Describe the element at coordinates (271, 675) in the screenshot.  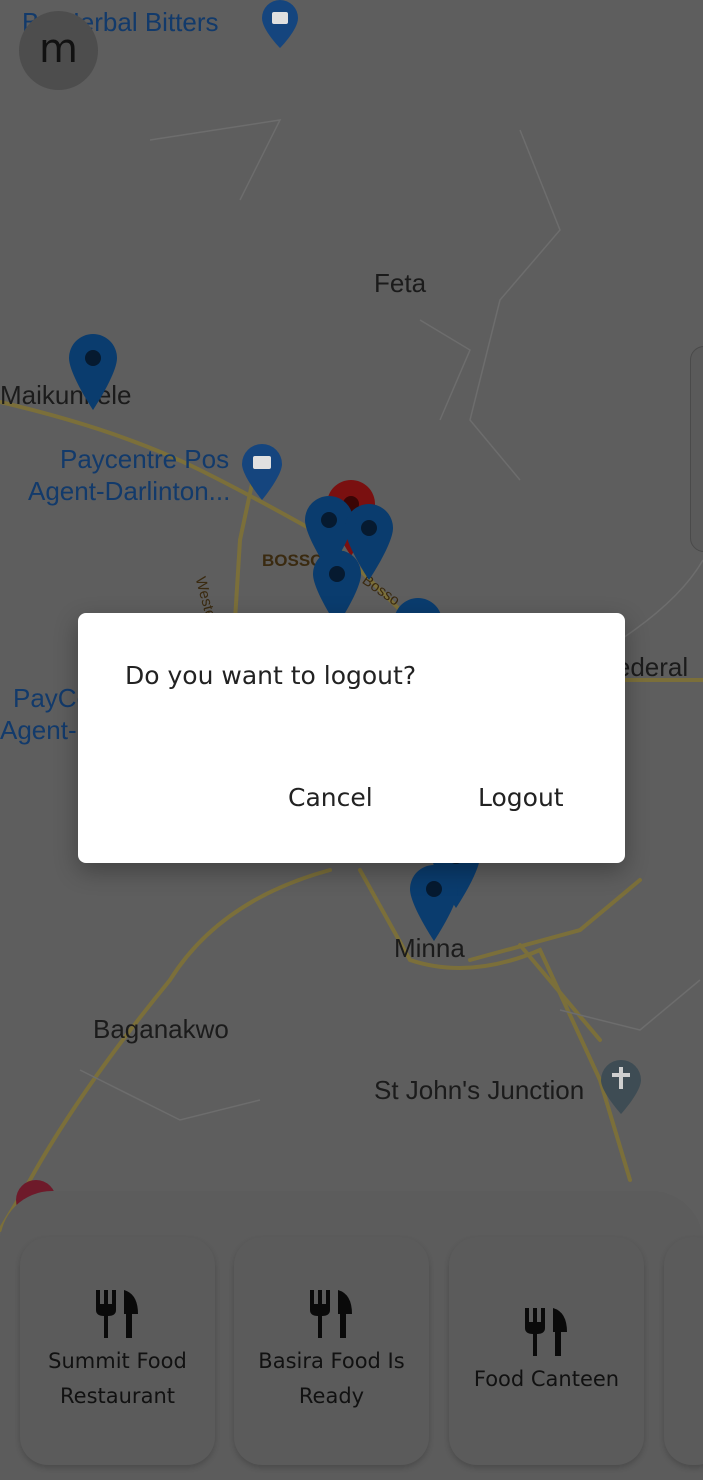
I see `dialog-message: Do you want to logout?` at that location.